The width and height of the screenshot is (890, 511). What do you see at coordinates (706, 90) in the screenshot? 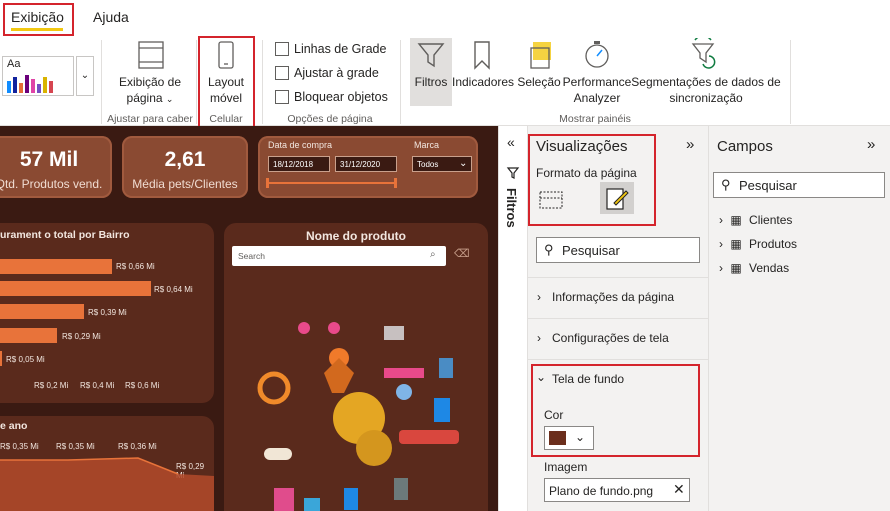
I see `sync-slicers-button: Segmentações de dados de sincronização` at bounding box center [706, 90].